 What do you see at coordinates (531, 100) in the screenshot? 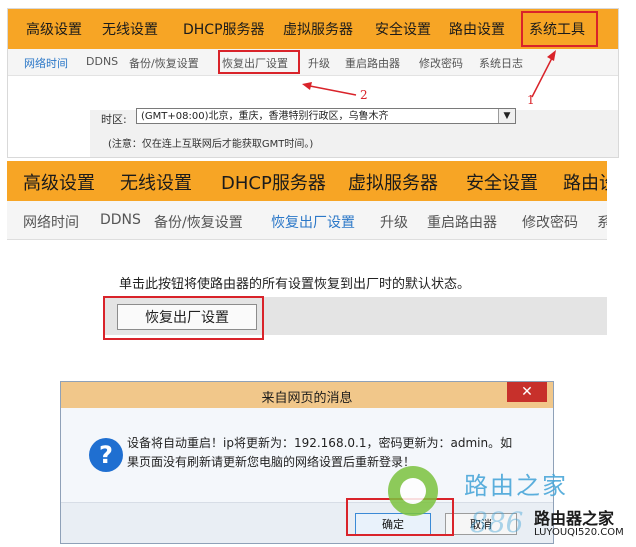
I see `callout-1: 1` at bounding box center [531, 100].